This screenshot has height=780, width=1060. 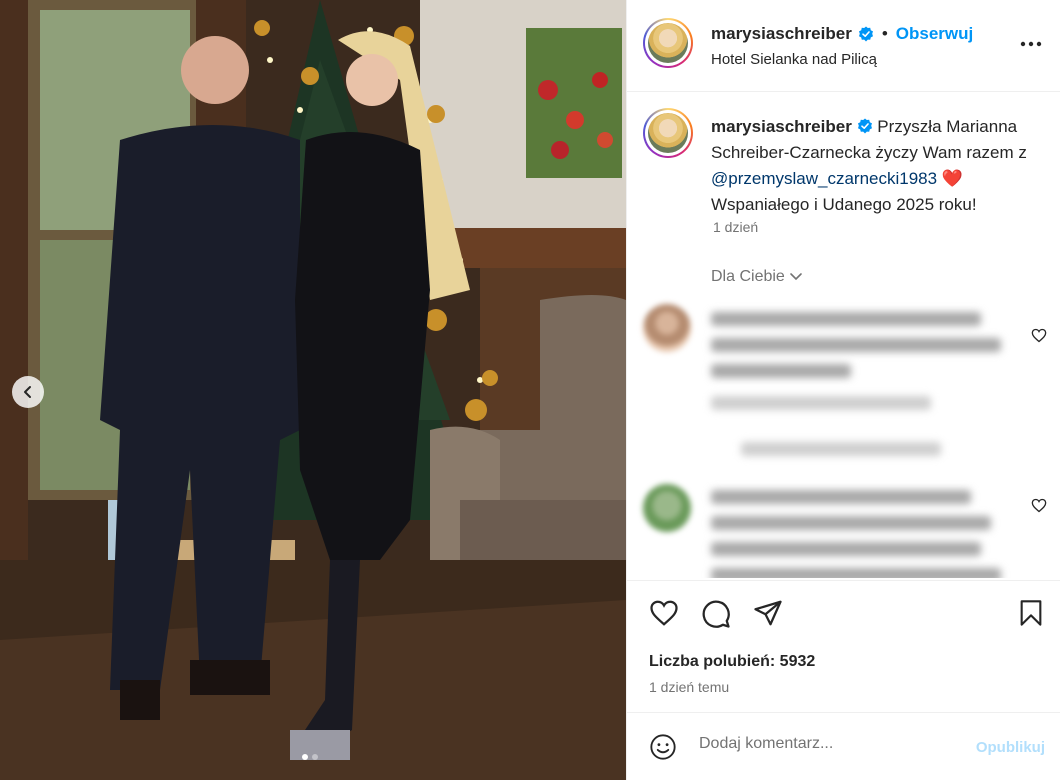 What do you see at coordinates (1010, 747) in the screenshot?
I see `publish-button: Opublikuj` at bounding box center [1010, 747].